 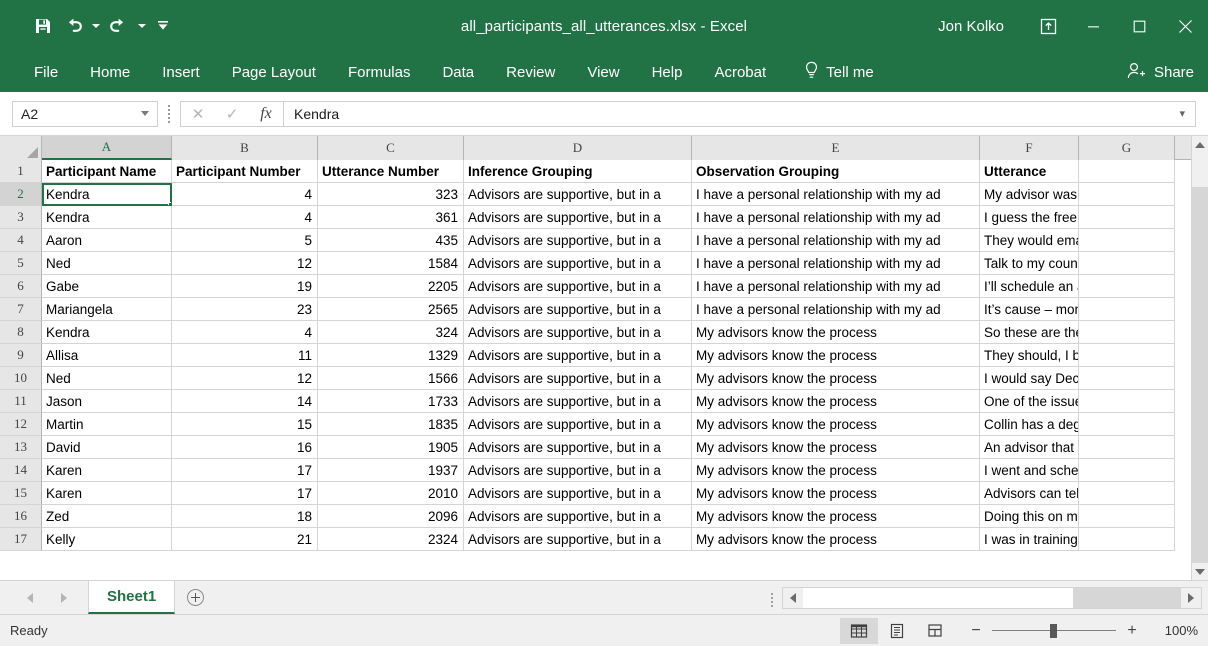 What do you see at coordinates (667, 72) in the screenshot?
I see `tab-help: Help` at bounding box center [667, 72].